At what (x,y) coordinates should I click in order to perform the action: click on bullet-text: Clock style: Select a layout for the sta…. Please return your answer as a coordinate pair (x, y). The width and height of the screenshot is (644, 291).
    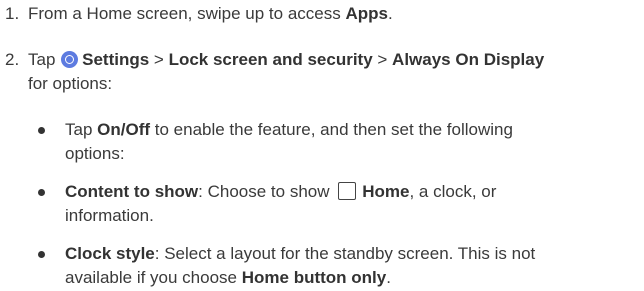
    Looking at the image, I should click on (354, 266).